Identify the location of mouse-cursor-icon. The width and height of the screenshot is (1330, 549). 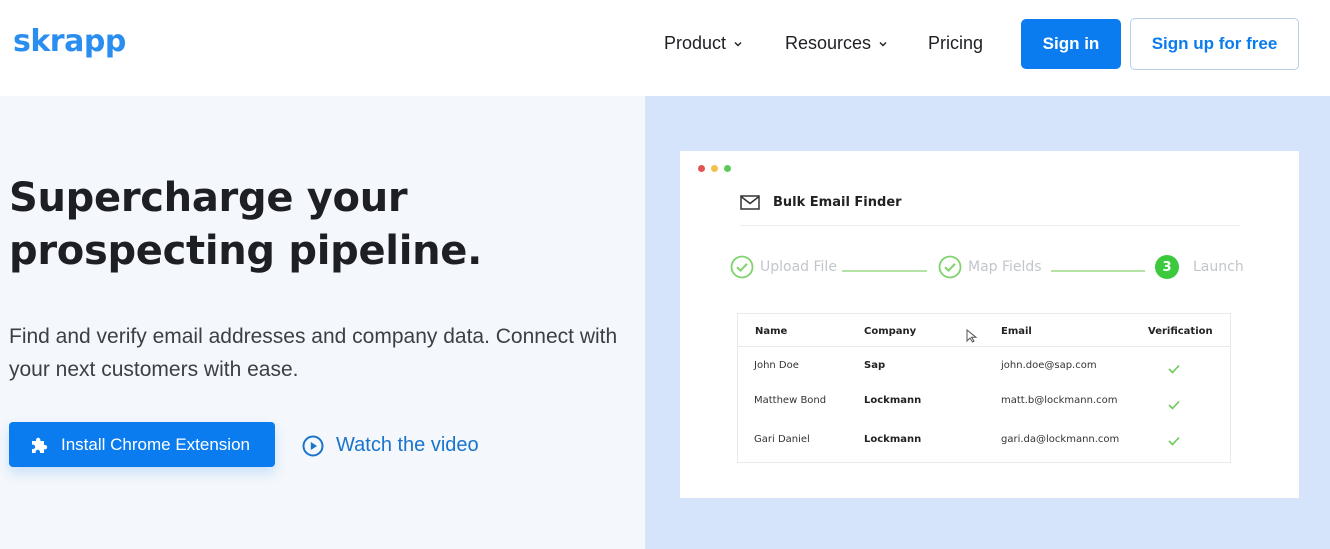
(972, 336).